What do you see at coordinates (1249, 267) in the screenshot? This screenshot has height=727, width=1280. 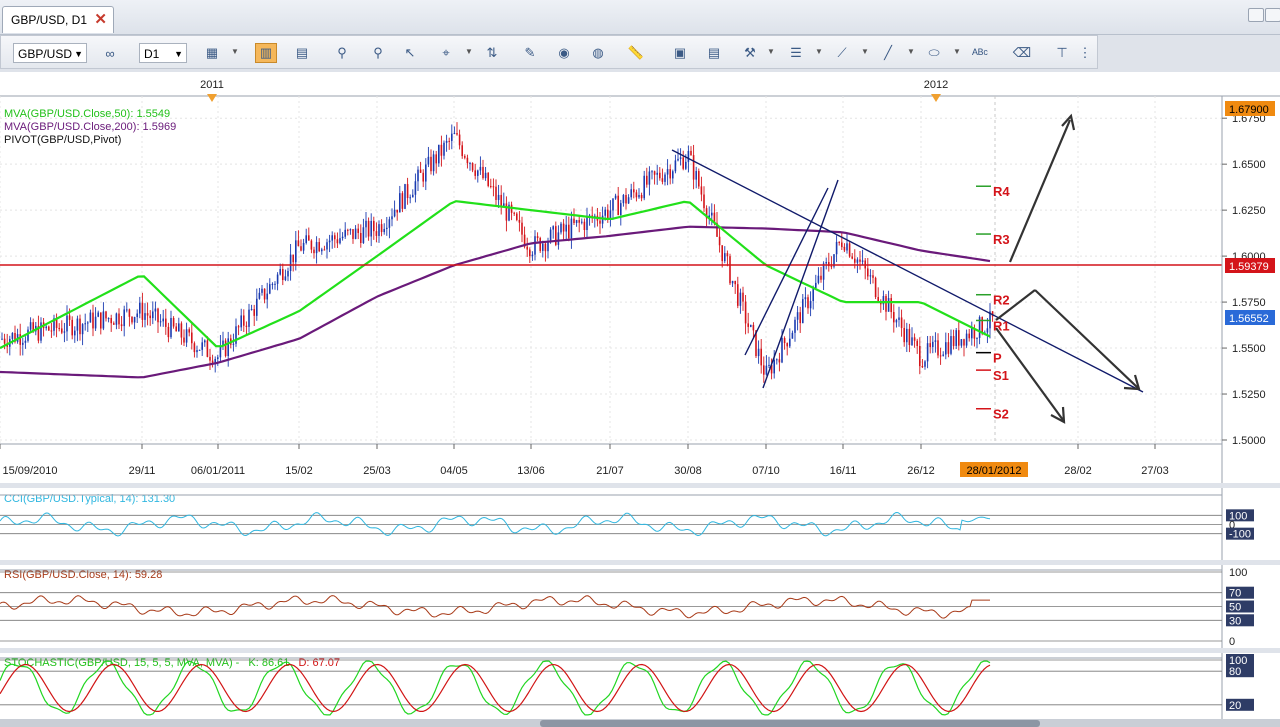 I see `price-badge-line-text: 1.59379` at bounding box center [1249, 267].